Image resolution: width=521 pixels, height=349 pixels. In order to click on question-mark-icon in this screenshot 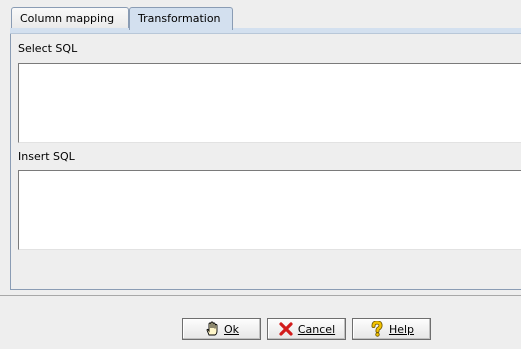, I will do `click(377, 329)`.